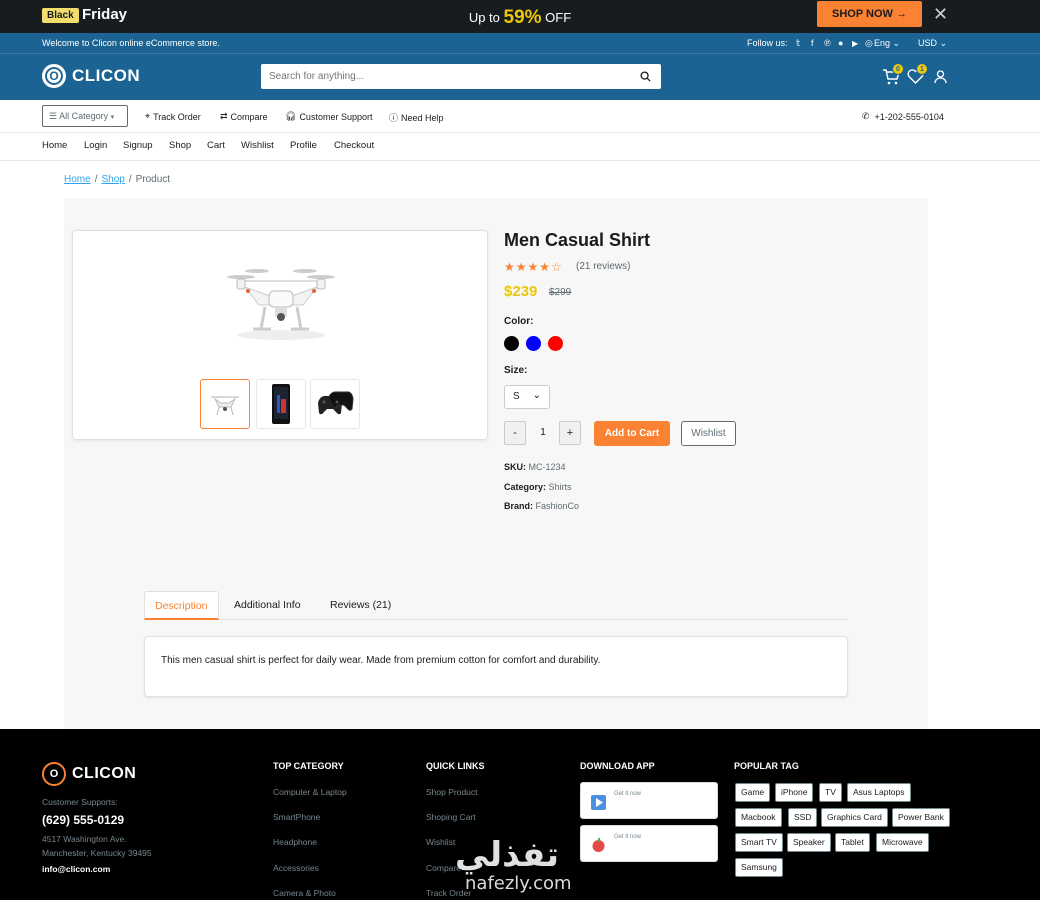  Describe the element at coordinates (335, 404) in the screenshot. I see `thumbnail-controllers` at that location.